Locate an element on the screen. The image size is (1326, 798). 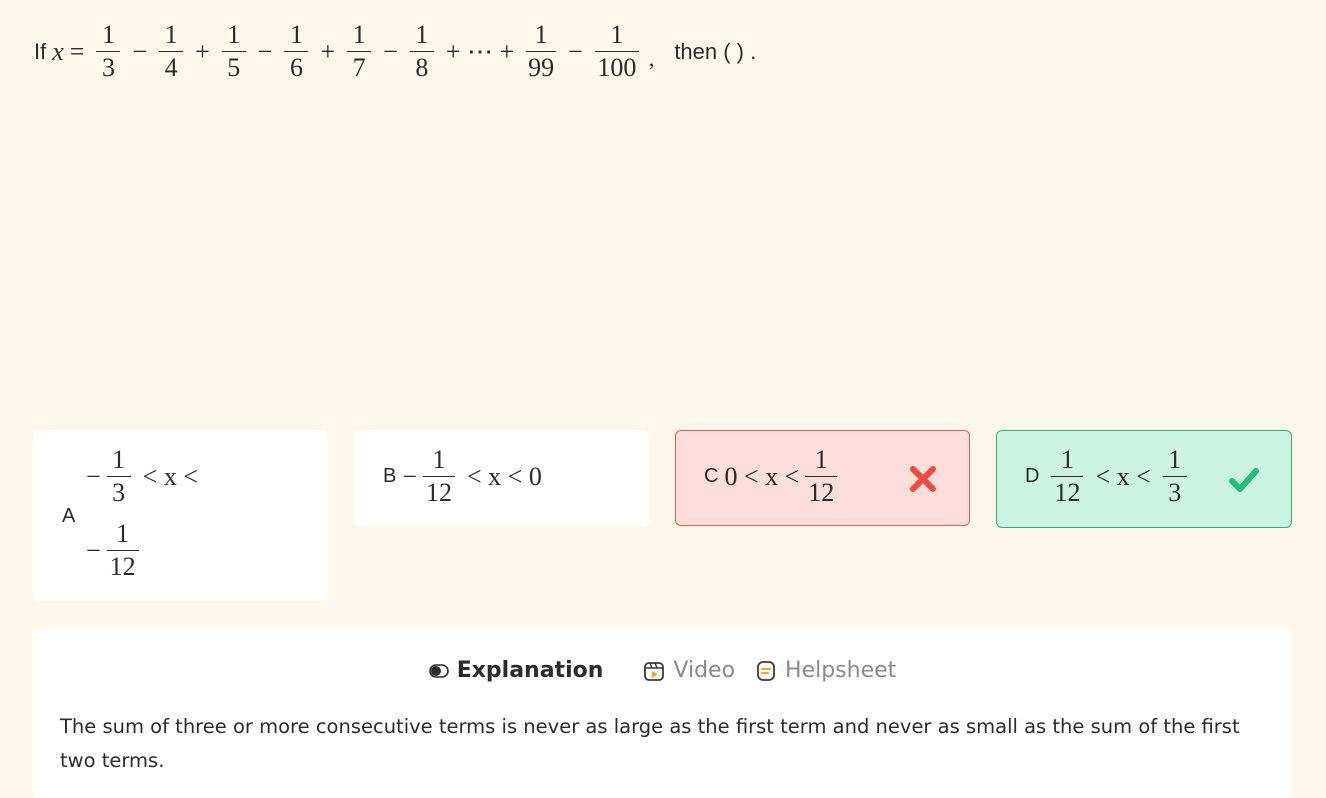
fraction-term: 1 100 is located at coordinates (616, 51).